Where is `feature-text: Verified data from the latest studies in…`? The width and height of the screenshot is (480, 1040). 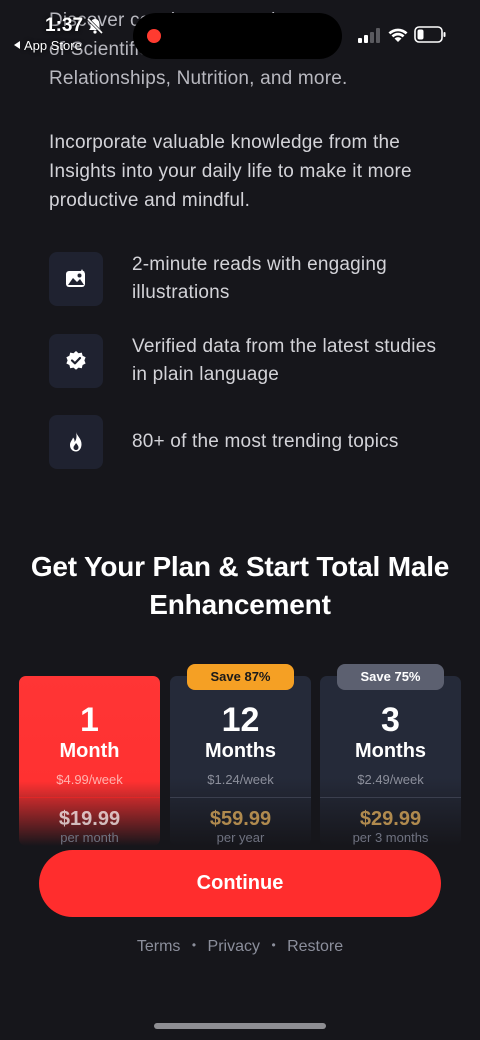 feature-text: Verified data from the latest studies in… is located at coordinates (284, 360).